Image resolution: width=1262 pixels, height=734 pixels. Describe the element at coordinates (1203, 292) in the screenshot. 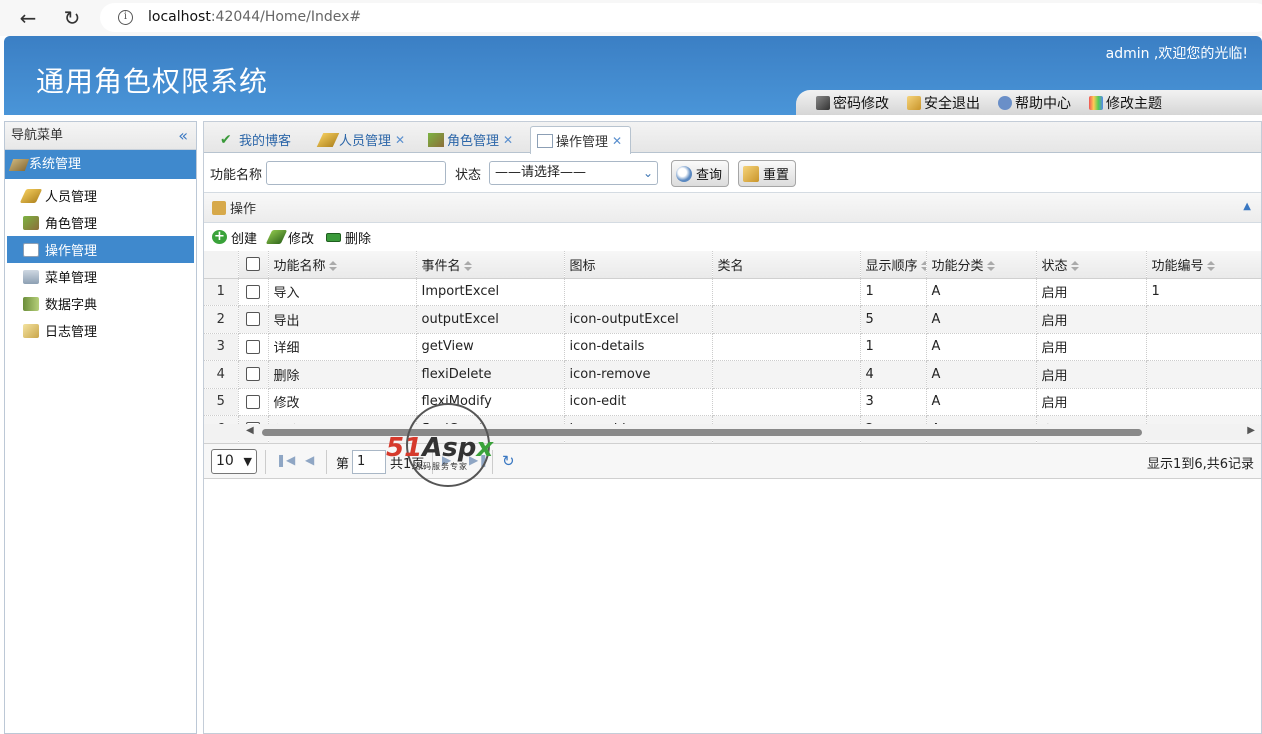

I see `cell-code: 1` at that location.